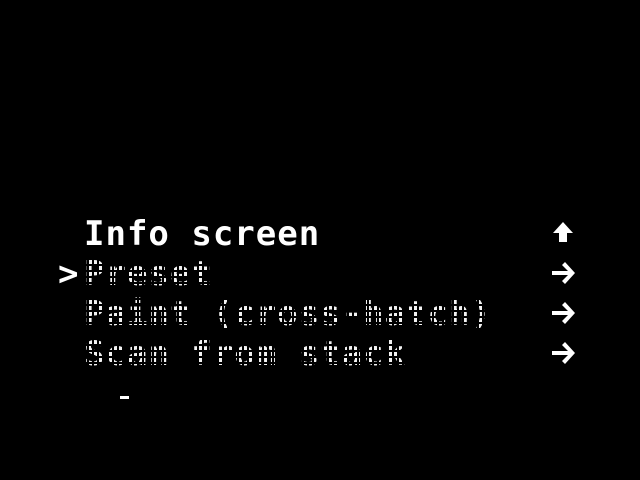 The width and height of the screenshot is (640, 480). I want to click on selection-cursor: >, so click(68, 274).